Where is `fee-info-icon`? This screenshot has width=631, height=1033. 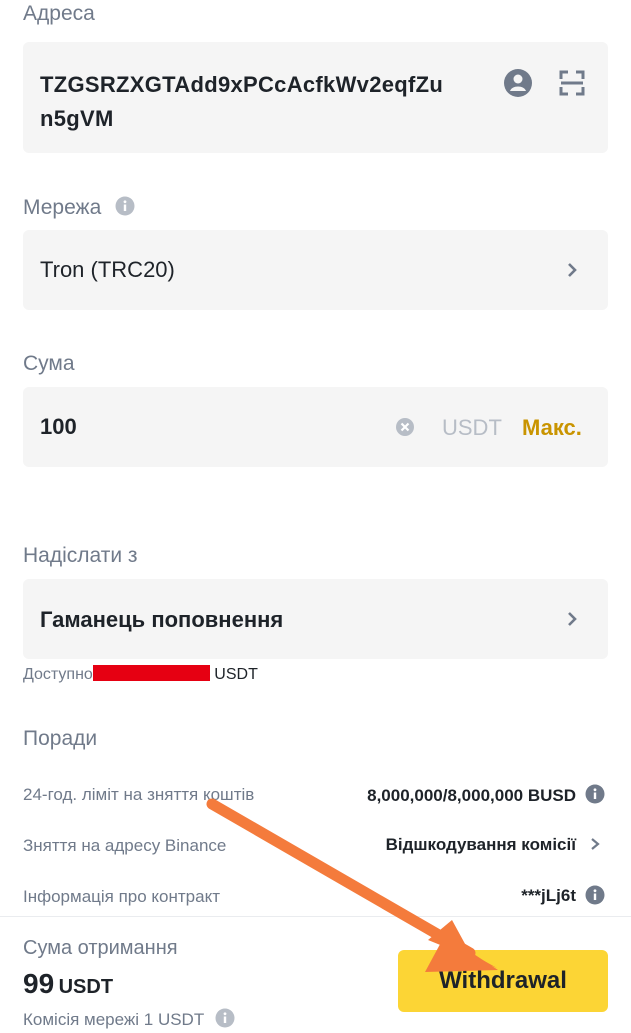
fee-info-icon is located at coordinates (225, 1020).